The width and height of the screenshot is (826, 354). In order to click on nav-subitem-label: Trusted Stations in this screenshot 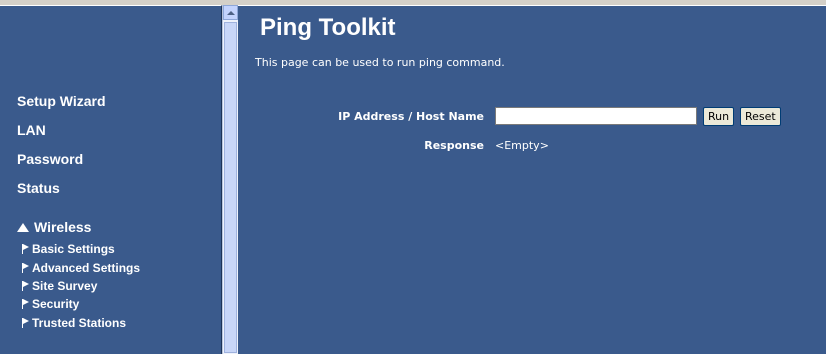, I will do `click(79, 323)`.